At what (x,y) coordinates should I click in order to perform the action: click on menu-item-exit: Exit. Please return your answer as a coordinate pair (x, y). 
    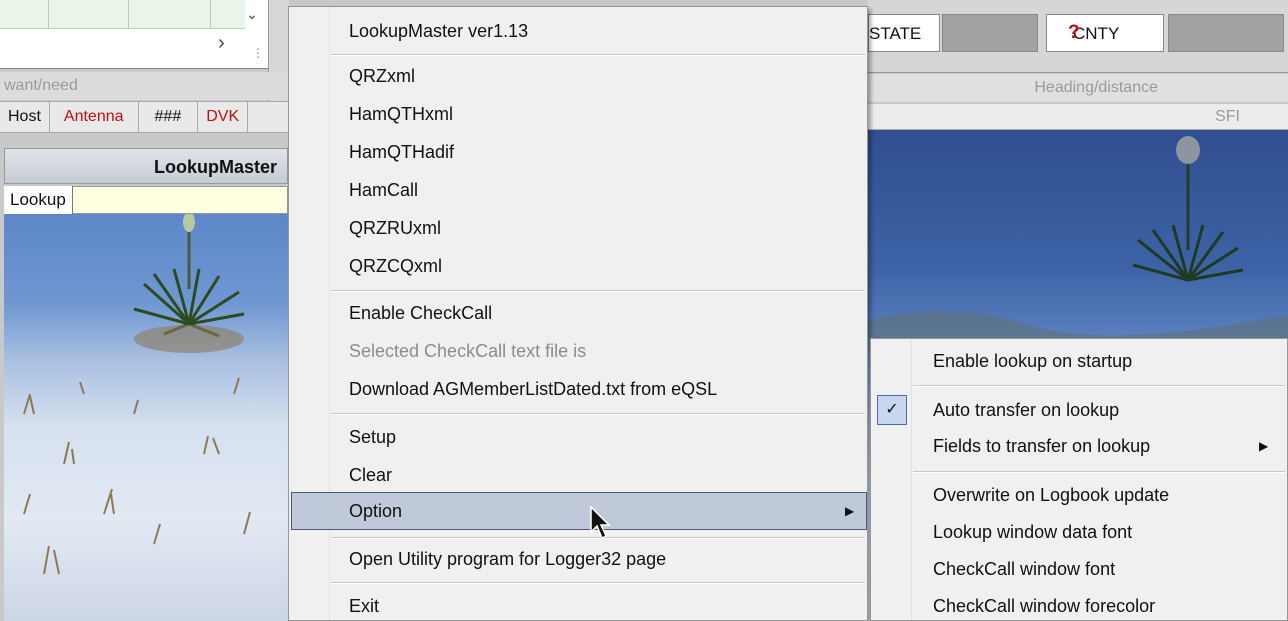
    Looking at the image, I should click on (364, 606).